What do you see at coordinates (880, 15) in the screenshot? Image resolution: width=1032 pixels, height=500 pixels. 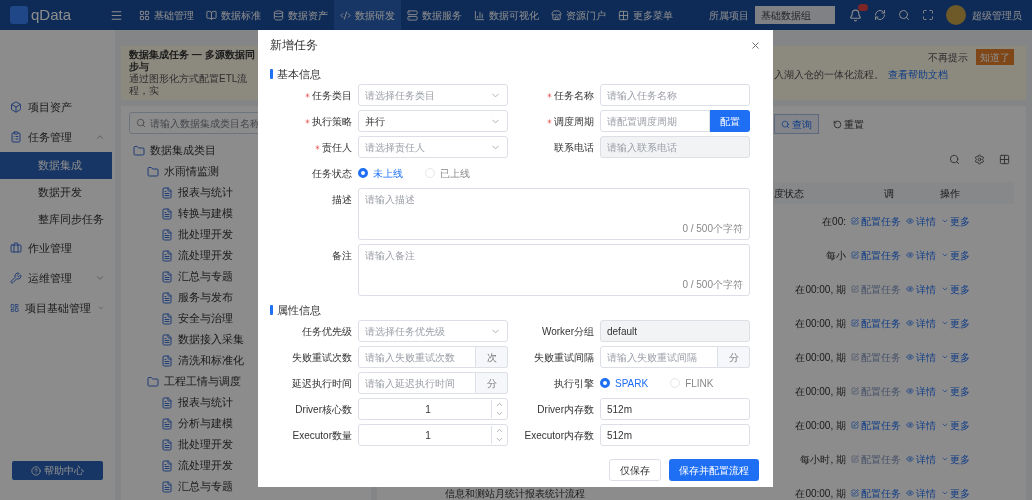 I see `refresh-icon` at bounding box center [880, 15].